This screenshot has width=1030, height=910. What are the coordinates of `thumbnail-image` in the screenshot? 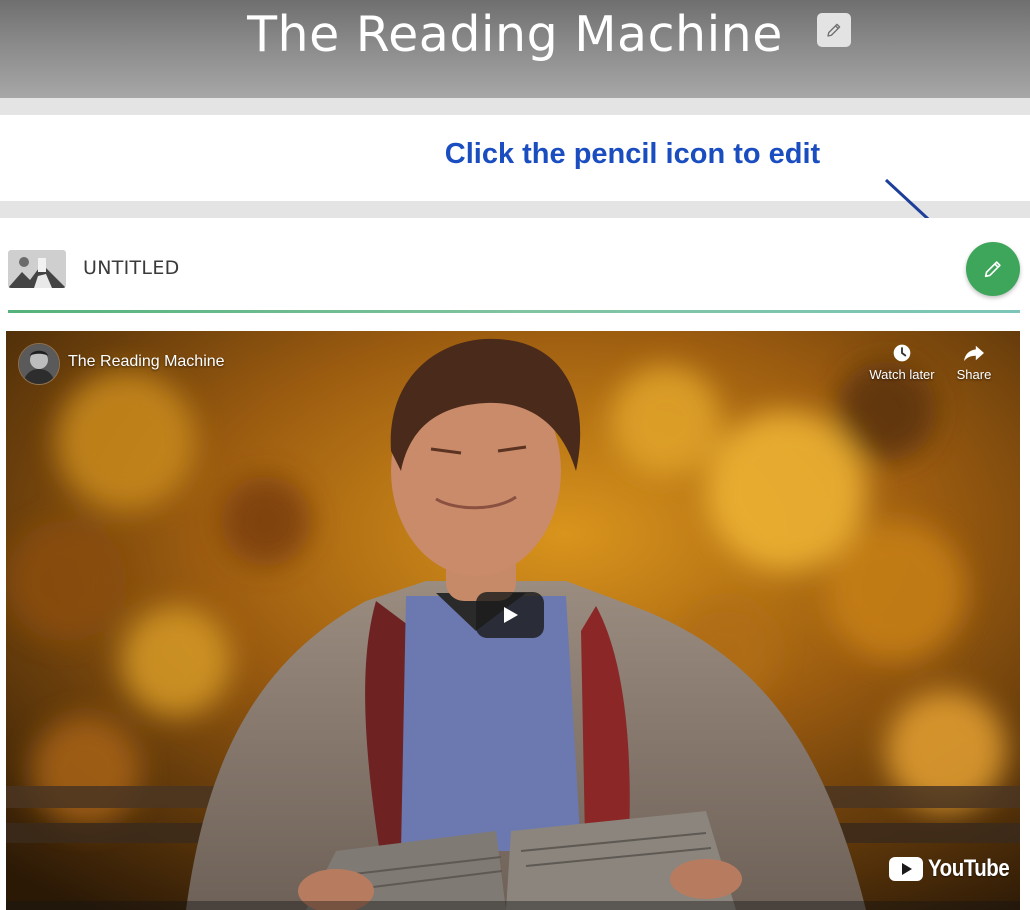 It's located at (37, 269).